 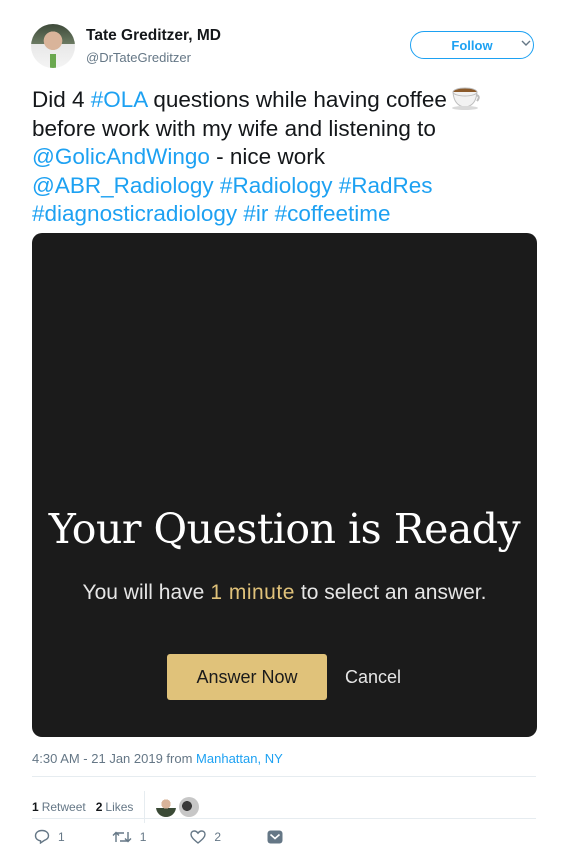 I want to click on tweet-text-segment: questions while having coffee, so click(x=297, y=99).